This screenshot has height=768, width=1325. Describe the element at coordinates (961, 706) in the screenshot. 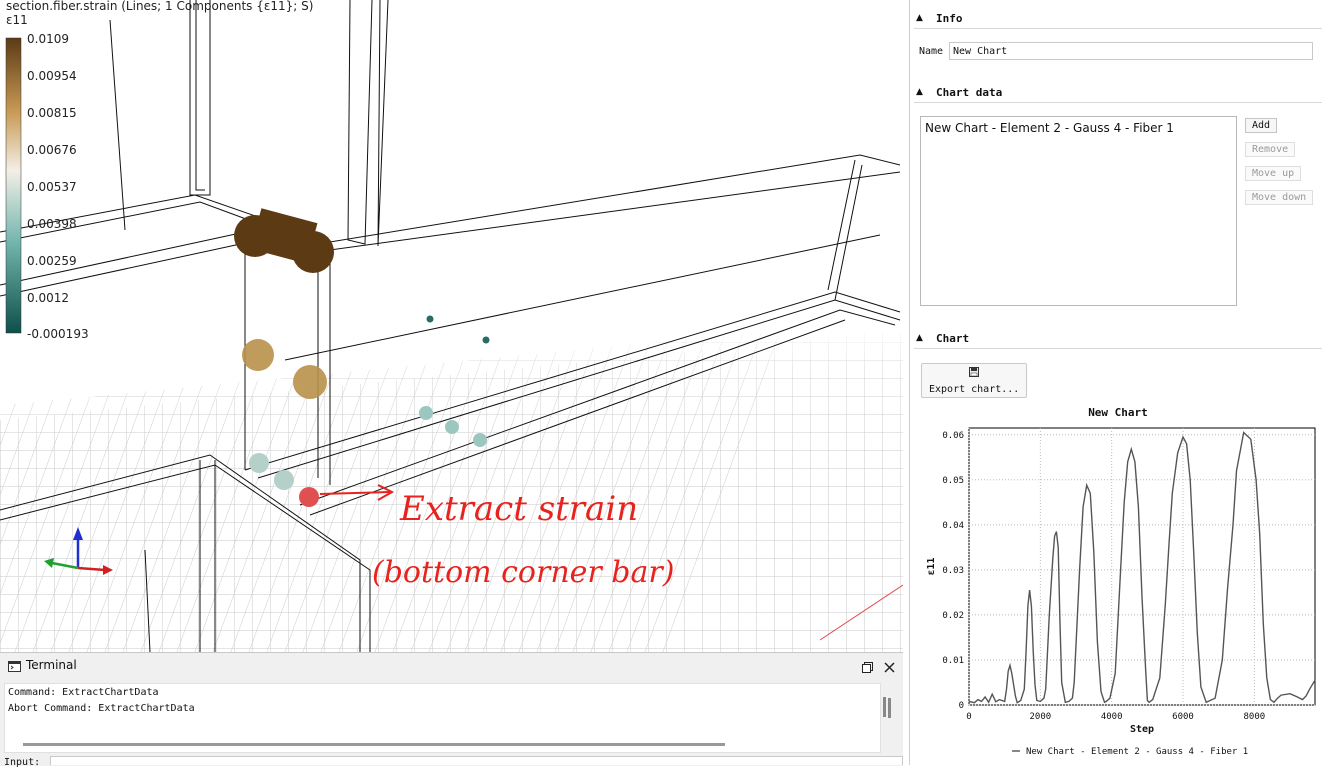

I see `y-tick-label: 0` at that location.